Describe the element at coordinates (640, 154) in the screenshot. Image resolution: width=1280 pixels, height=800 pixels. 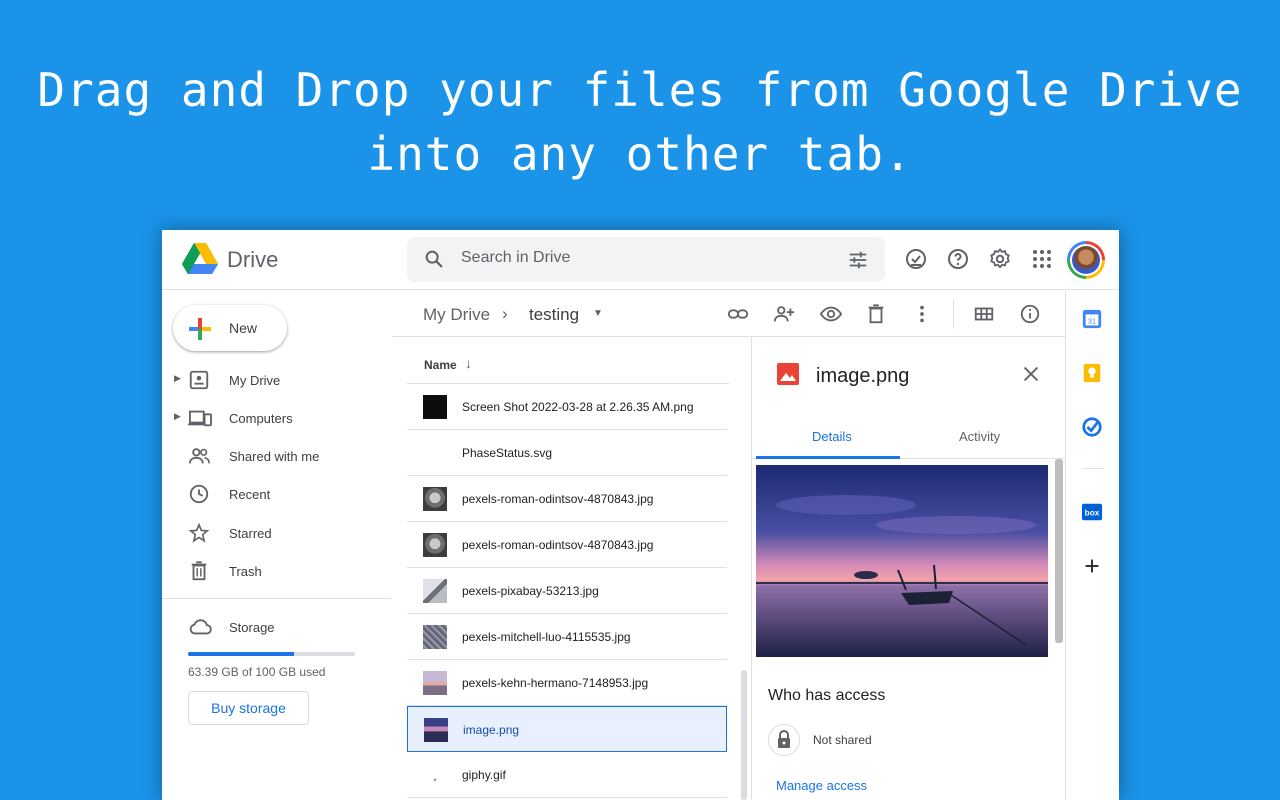
I see `headline-line-2: into any other tab.` at that location.